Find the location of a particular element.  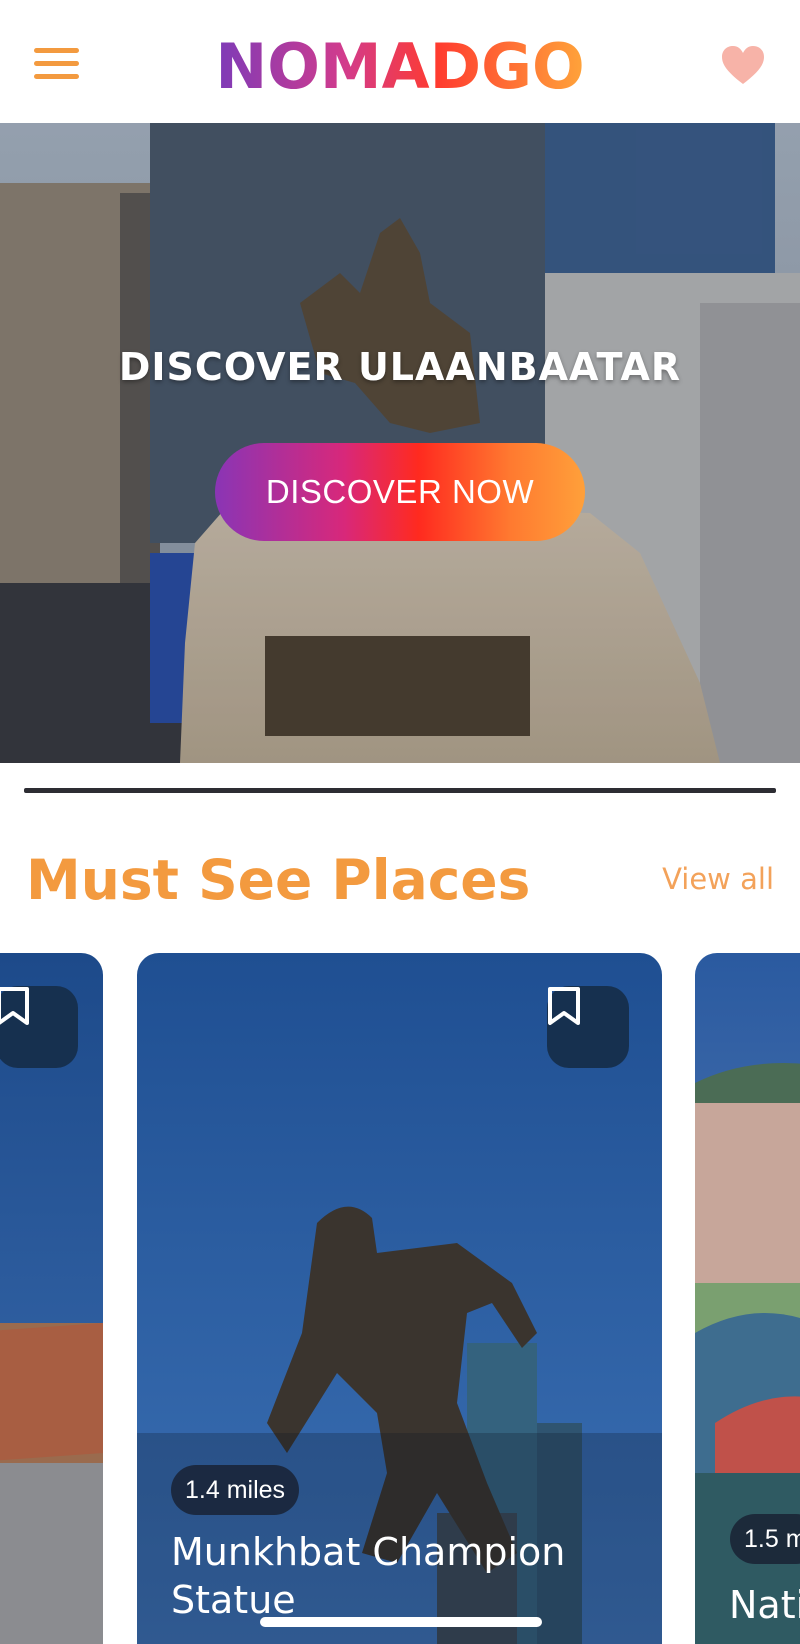

logo-text: NOMADGO is located at coordinates (399, 65).